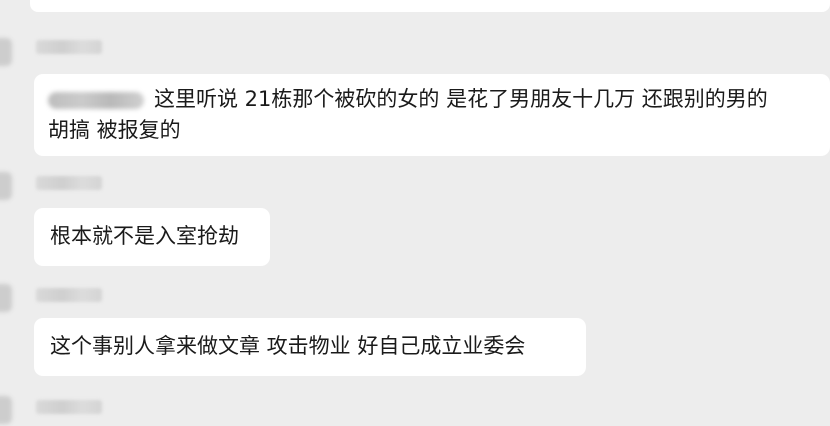 The height and width of the screenshot is (426, 830). I want to click on message-bubble: 根本就不是入室抢劫, so click(152, 237).